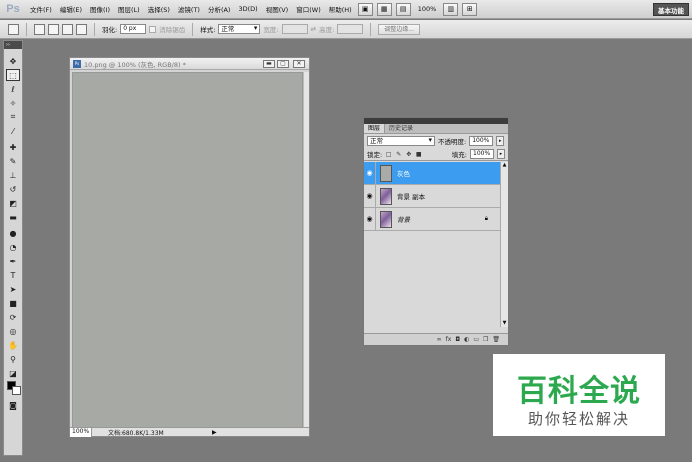  What do you see at coordinates (13, 289) in the screenshot?
I see `path-selection-icon: ➤` at bounding box center [13, 289].